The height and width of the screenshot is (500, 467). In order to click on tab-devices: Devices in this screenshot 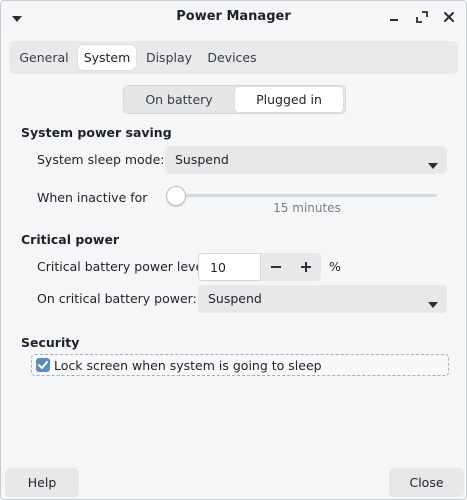, I will do `click(232, 57)`.